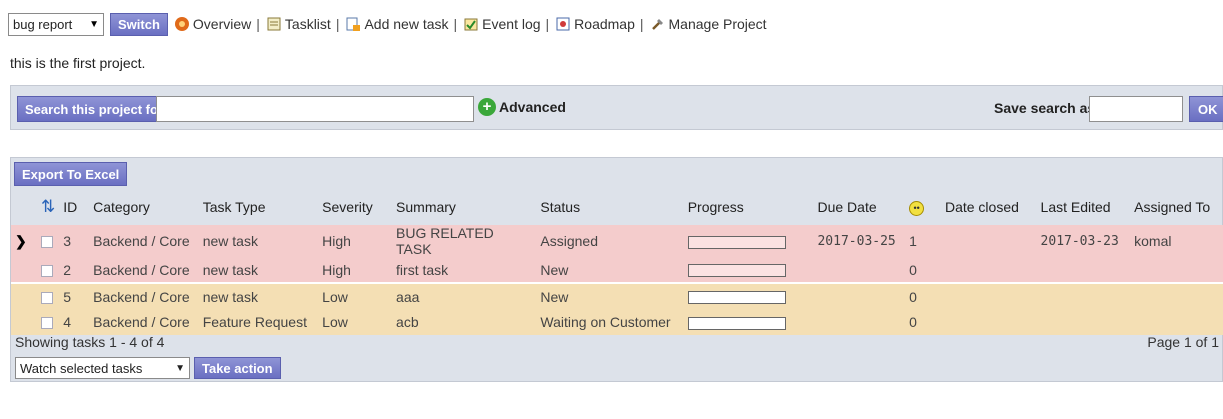 This screenshot has height=419, width=1223. I want to click on ok-button: OK, so click(1206, 109).